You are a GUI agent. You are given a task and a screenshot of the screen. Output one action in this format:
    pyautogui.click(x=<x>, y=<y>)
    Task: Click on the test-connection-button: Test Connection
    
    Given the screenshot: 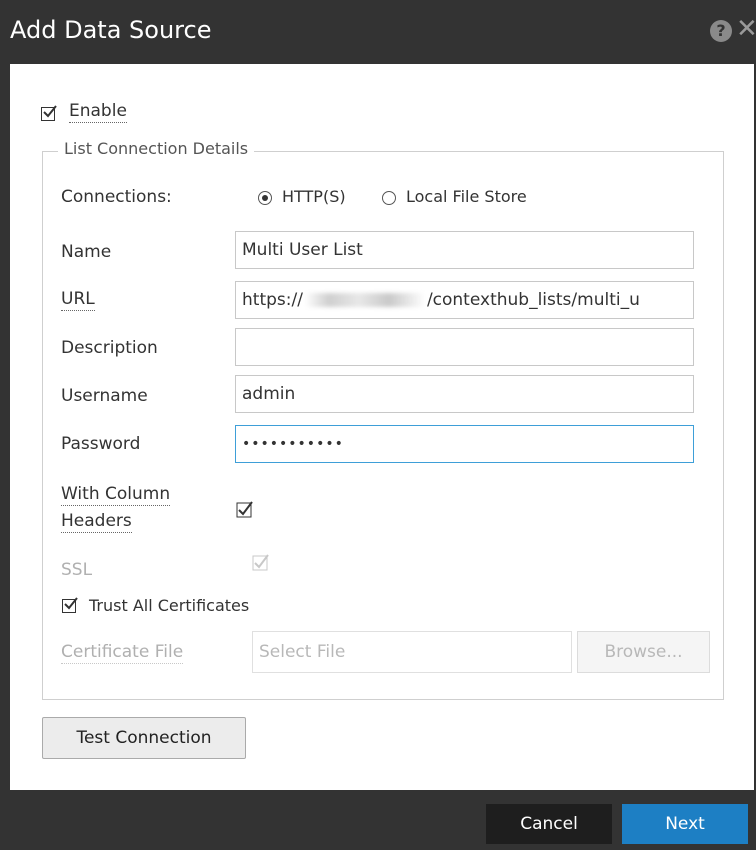 What is the action you would take?
    pyautogui.click(x=144, y=738)
    